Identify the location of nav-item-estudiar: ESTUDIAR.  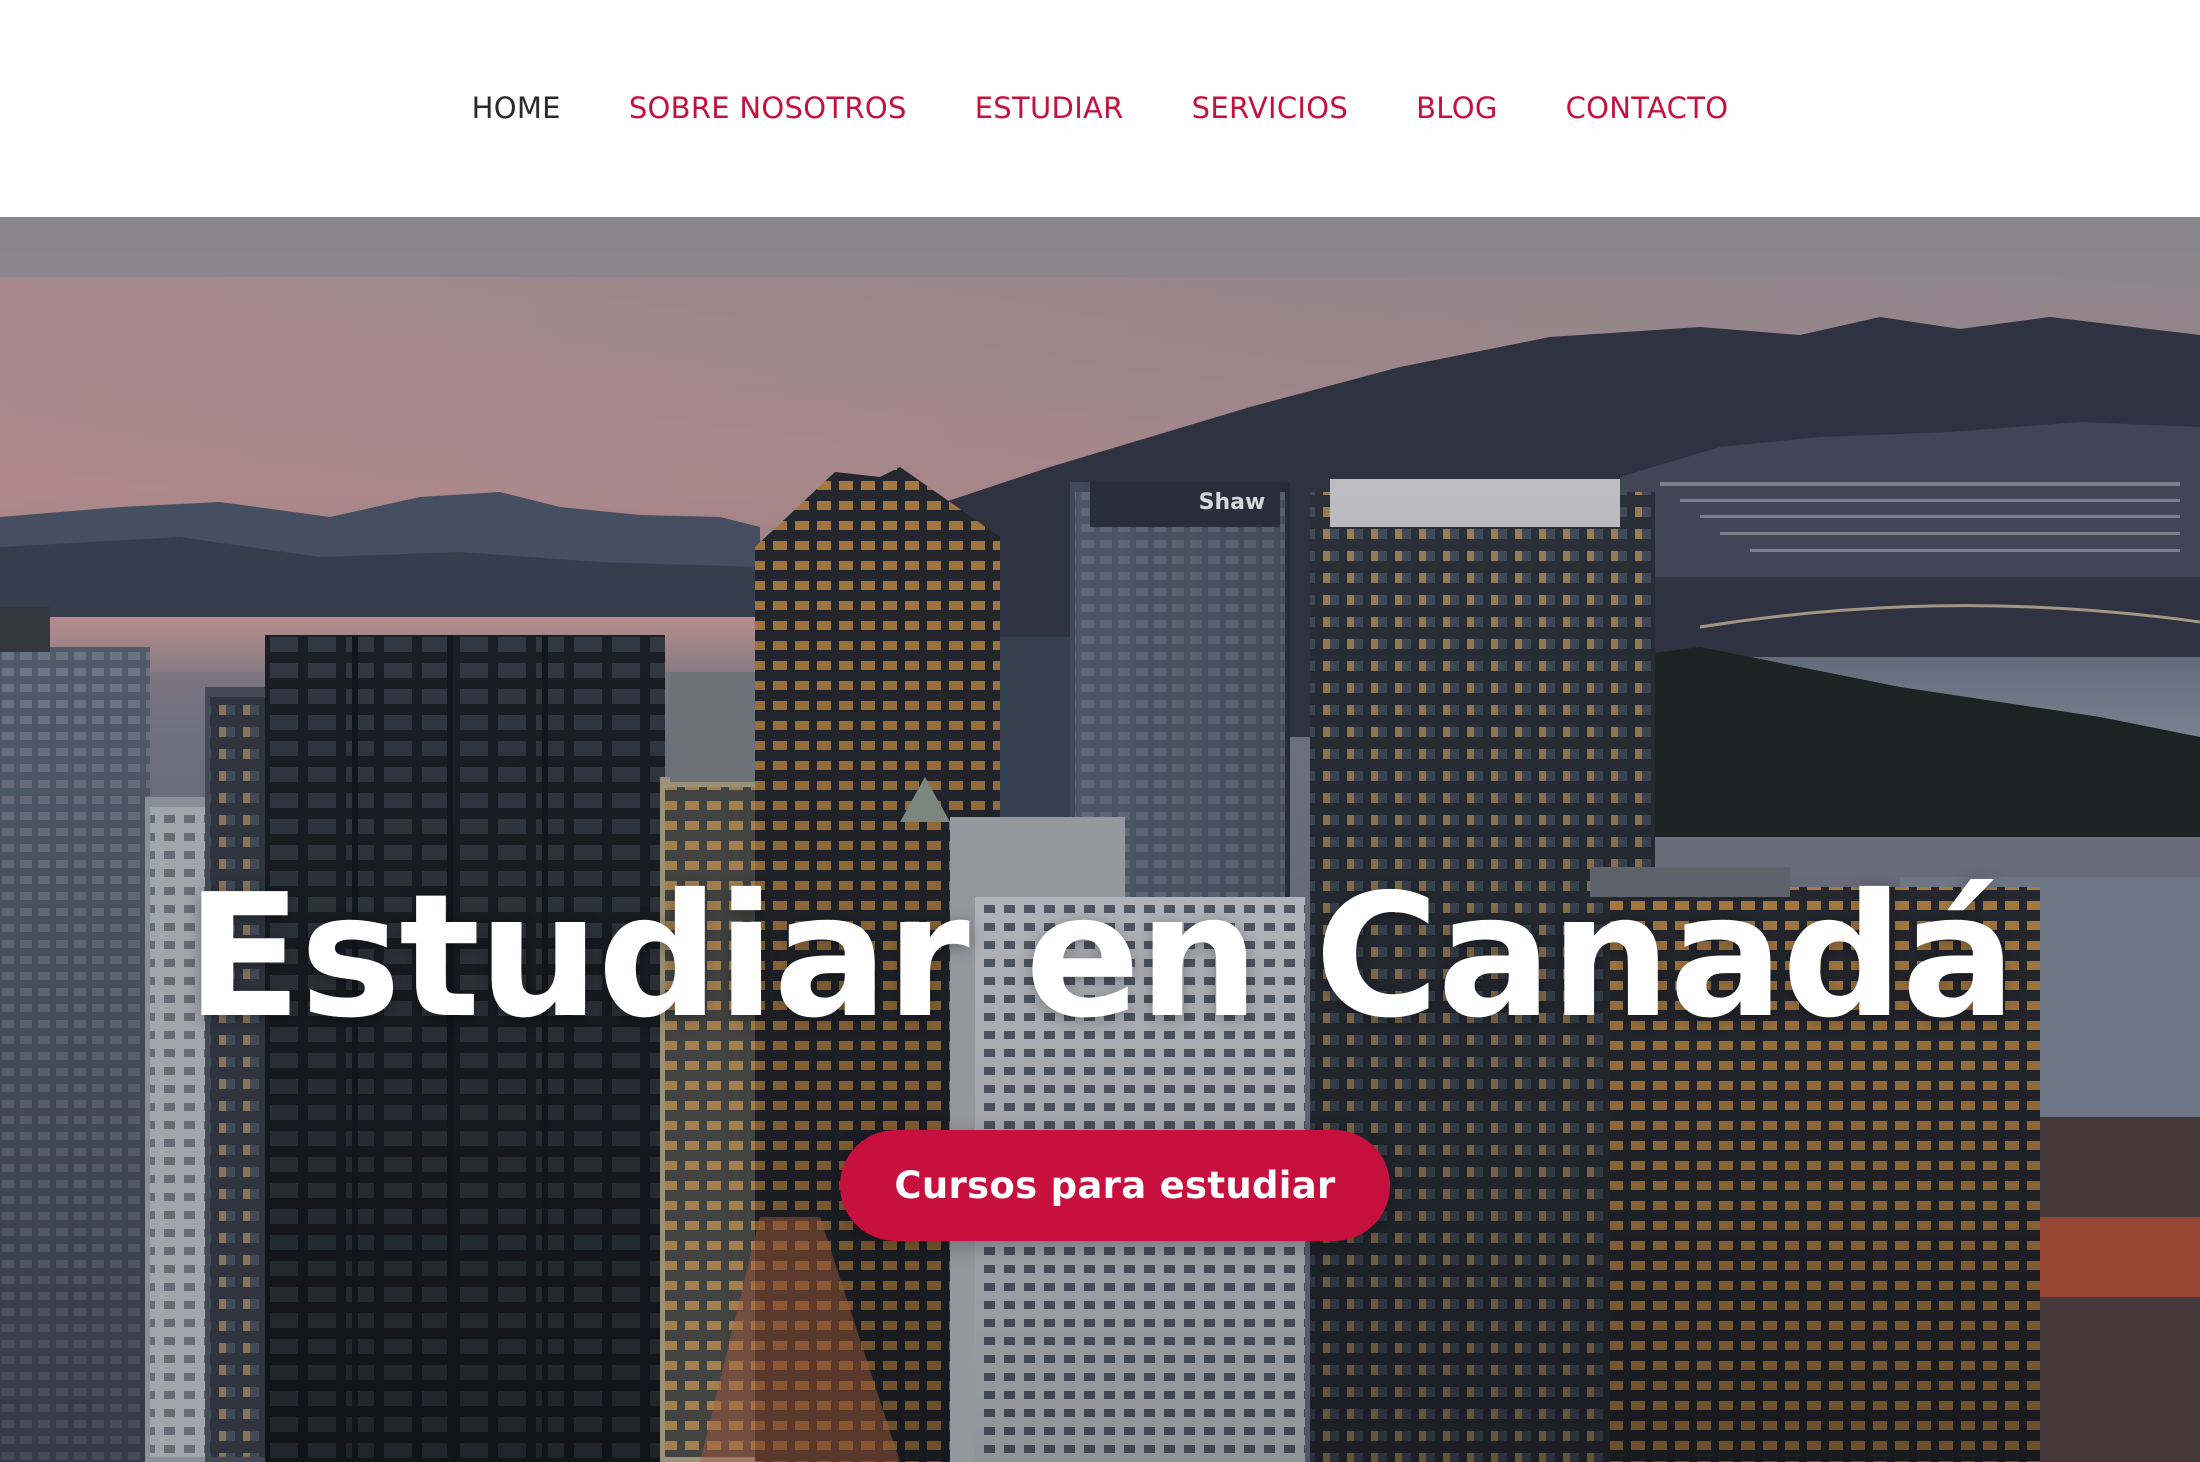
(1049, 108).